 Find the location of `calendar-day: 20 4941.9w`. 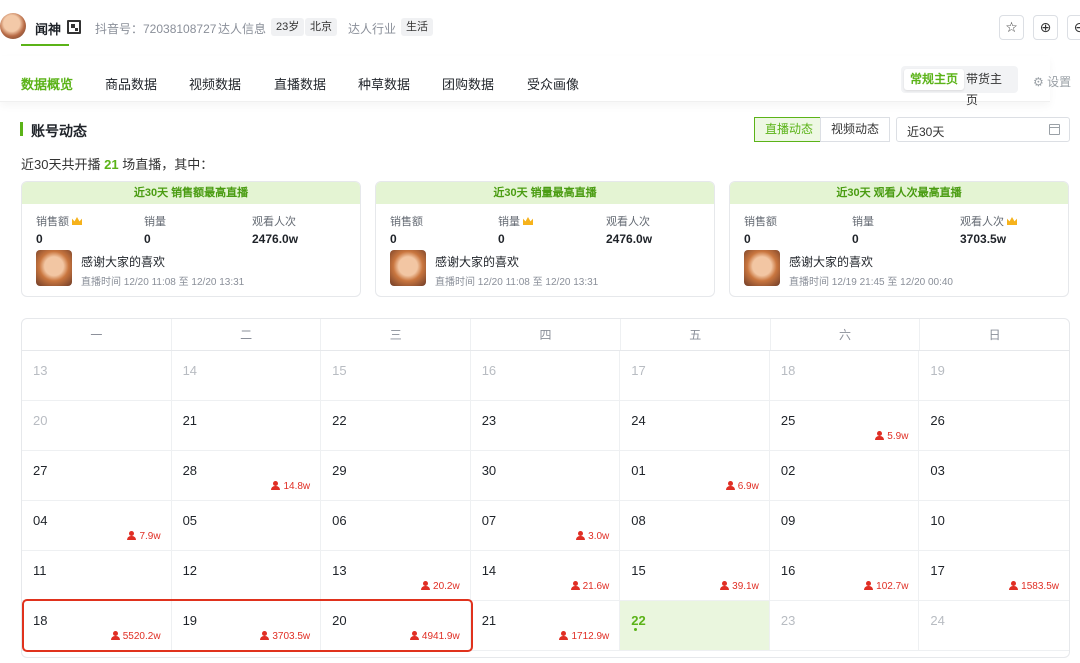

calendar-day: 20 4941.9w is located at coordinates (396, 626).